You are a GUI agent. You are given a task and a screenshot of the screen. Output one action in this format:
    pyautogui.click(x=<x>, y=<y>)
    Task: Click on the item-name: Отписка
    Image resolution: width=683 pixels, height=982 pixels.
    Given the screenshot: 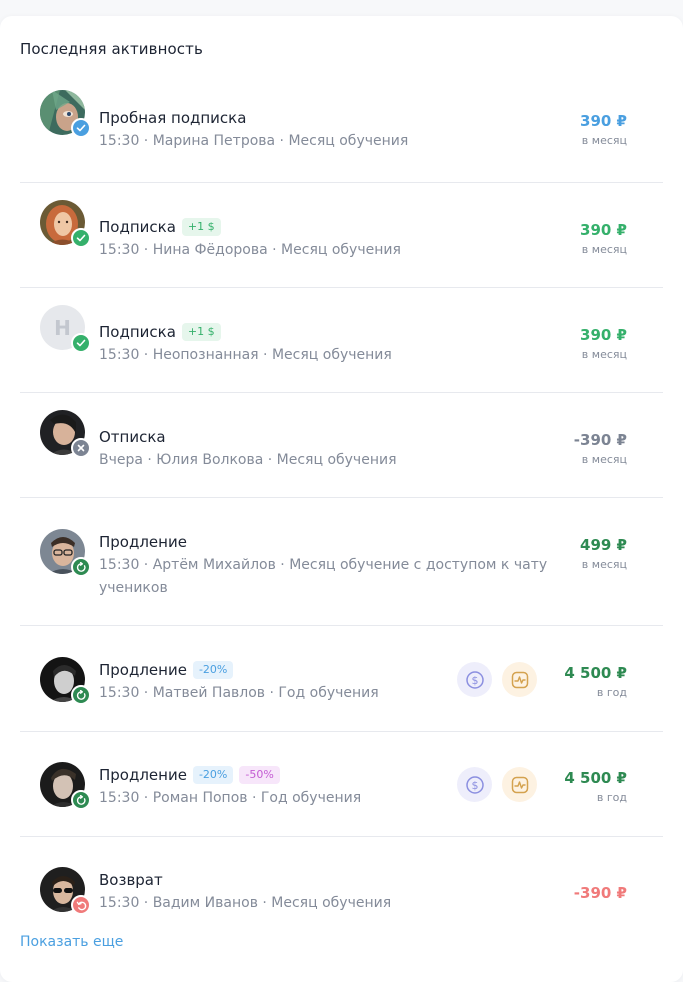 What is the action you would take?
    pyautogui.click(x=132, y=437)
    